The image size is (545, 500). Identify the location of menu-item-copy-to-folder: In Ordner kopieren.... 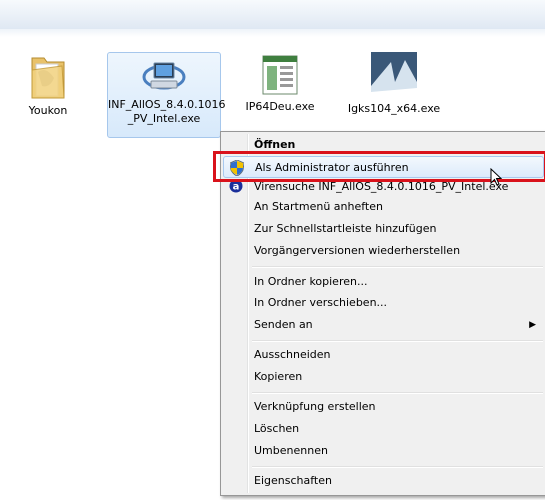
(383, 282).